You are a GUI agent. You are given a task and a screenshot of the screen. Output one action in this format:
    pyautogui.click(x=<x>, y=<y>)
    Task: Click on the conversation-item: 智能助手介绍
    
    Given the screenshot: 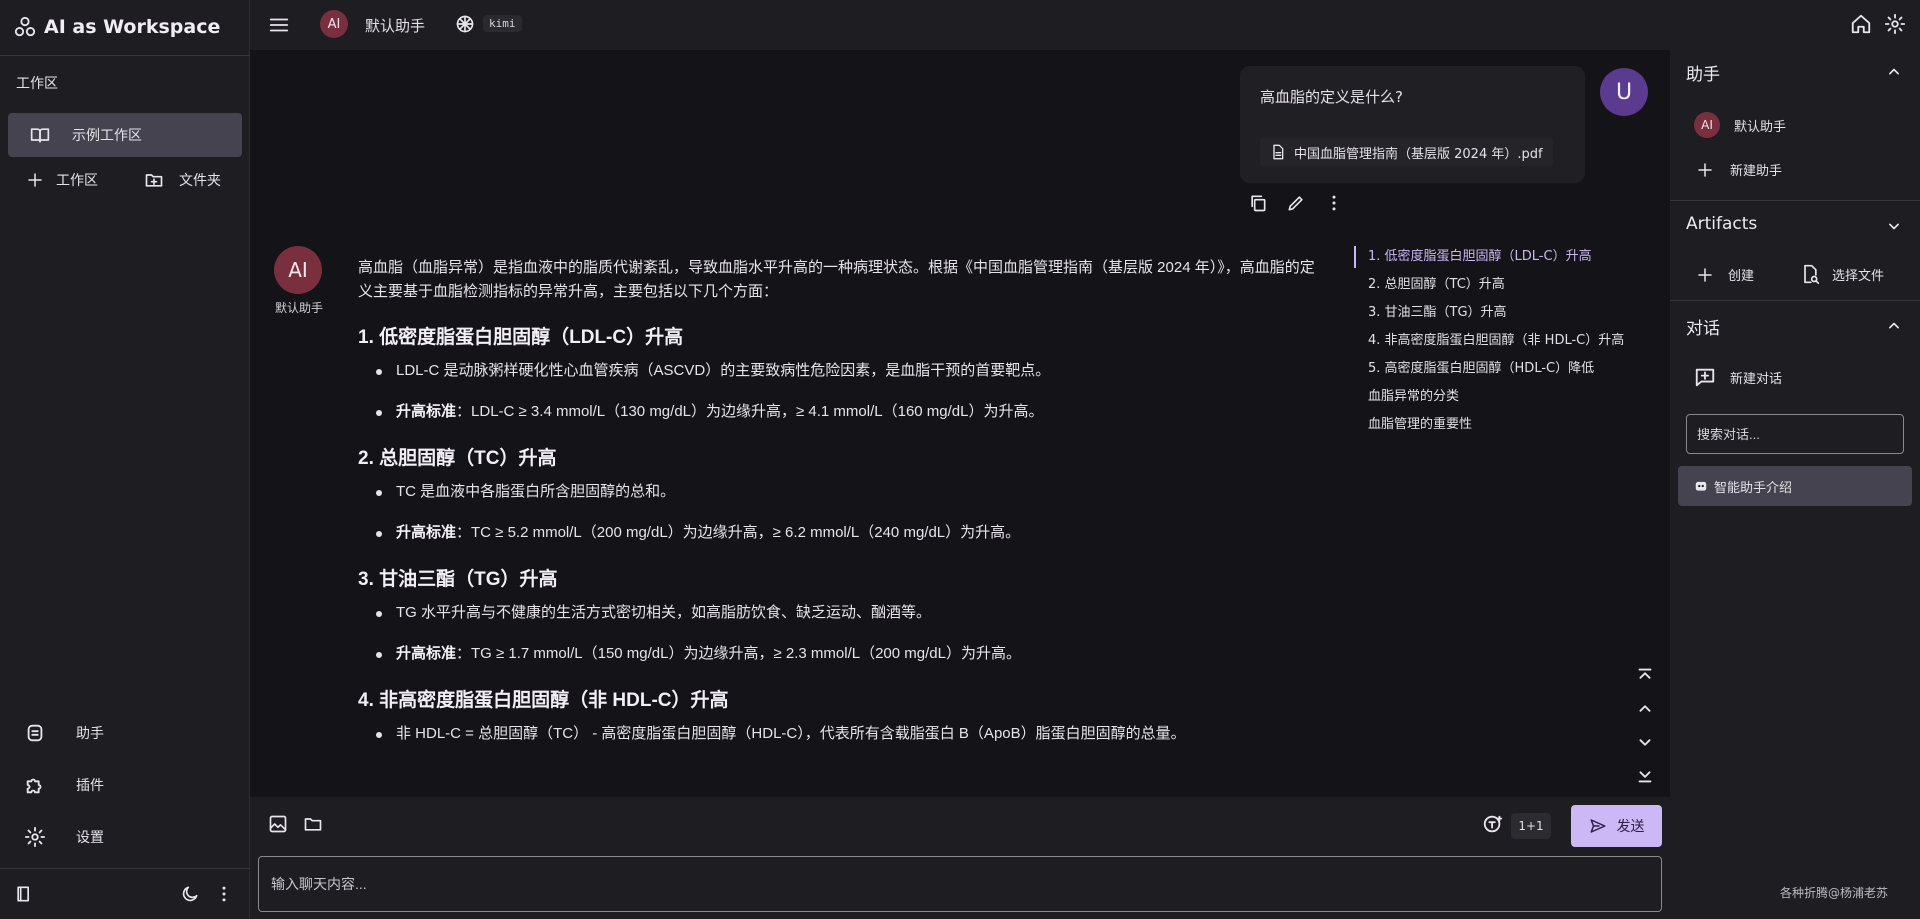 What is the action you would take?
    pyautogui.click(x=1795, y=486)
    